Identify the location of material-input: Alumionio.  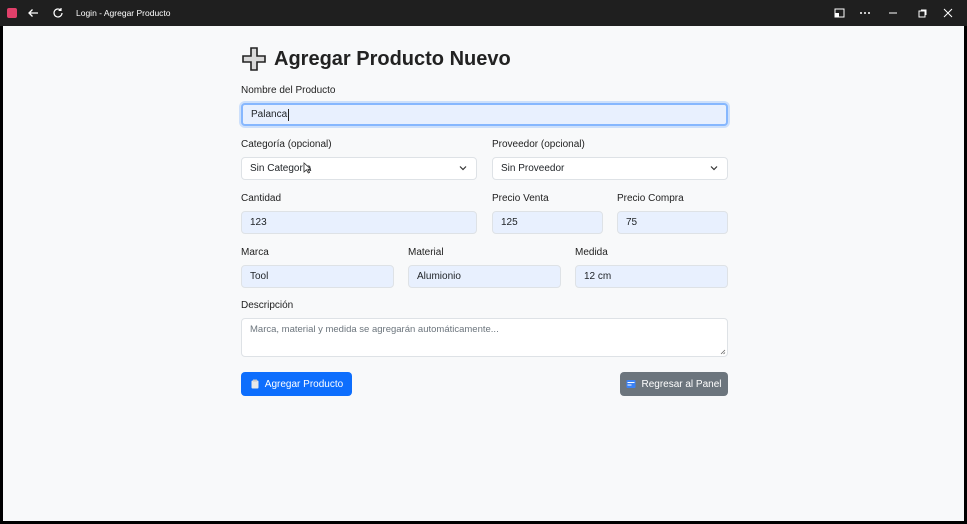
(484, 276).